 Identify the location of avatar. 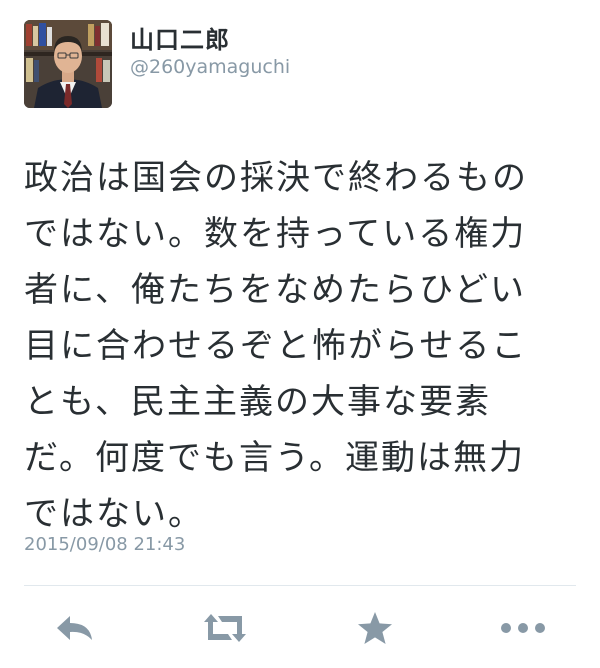
(68, 64).